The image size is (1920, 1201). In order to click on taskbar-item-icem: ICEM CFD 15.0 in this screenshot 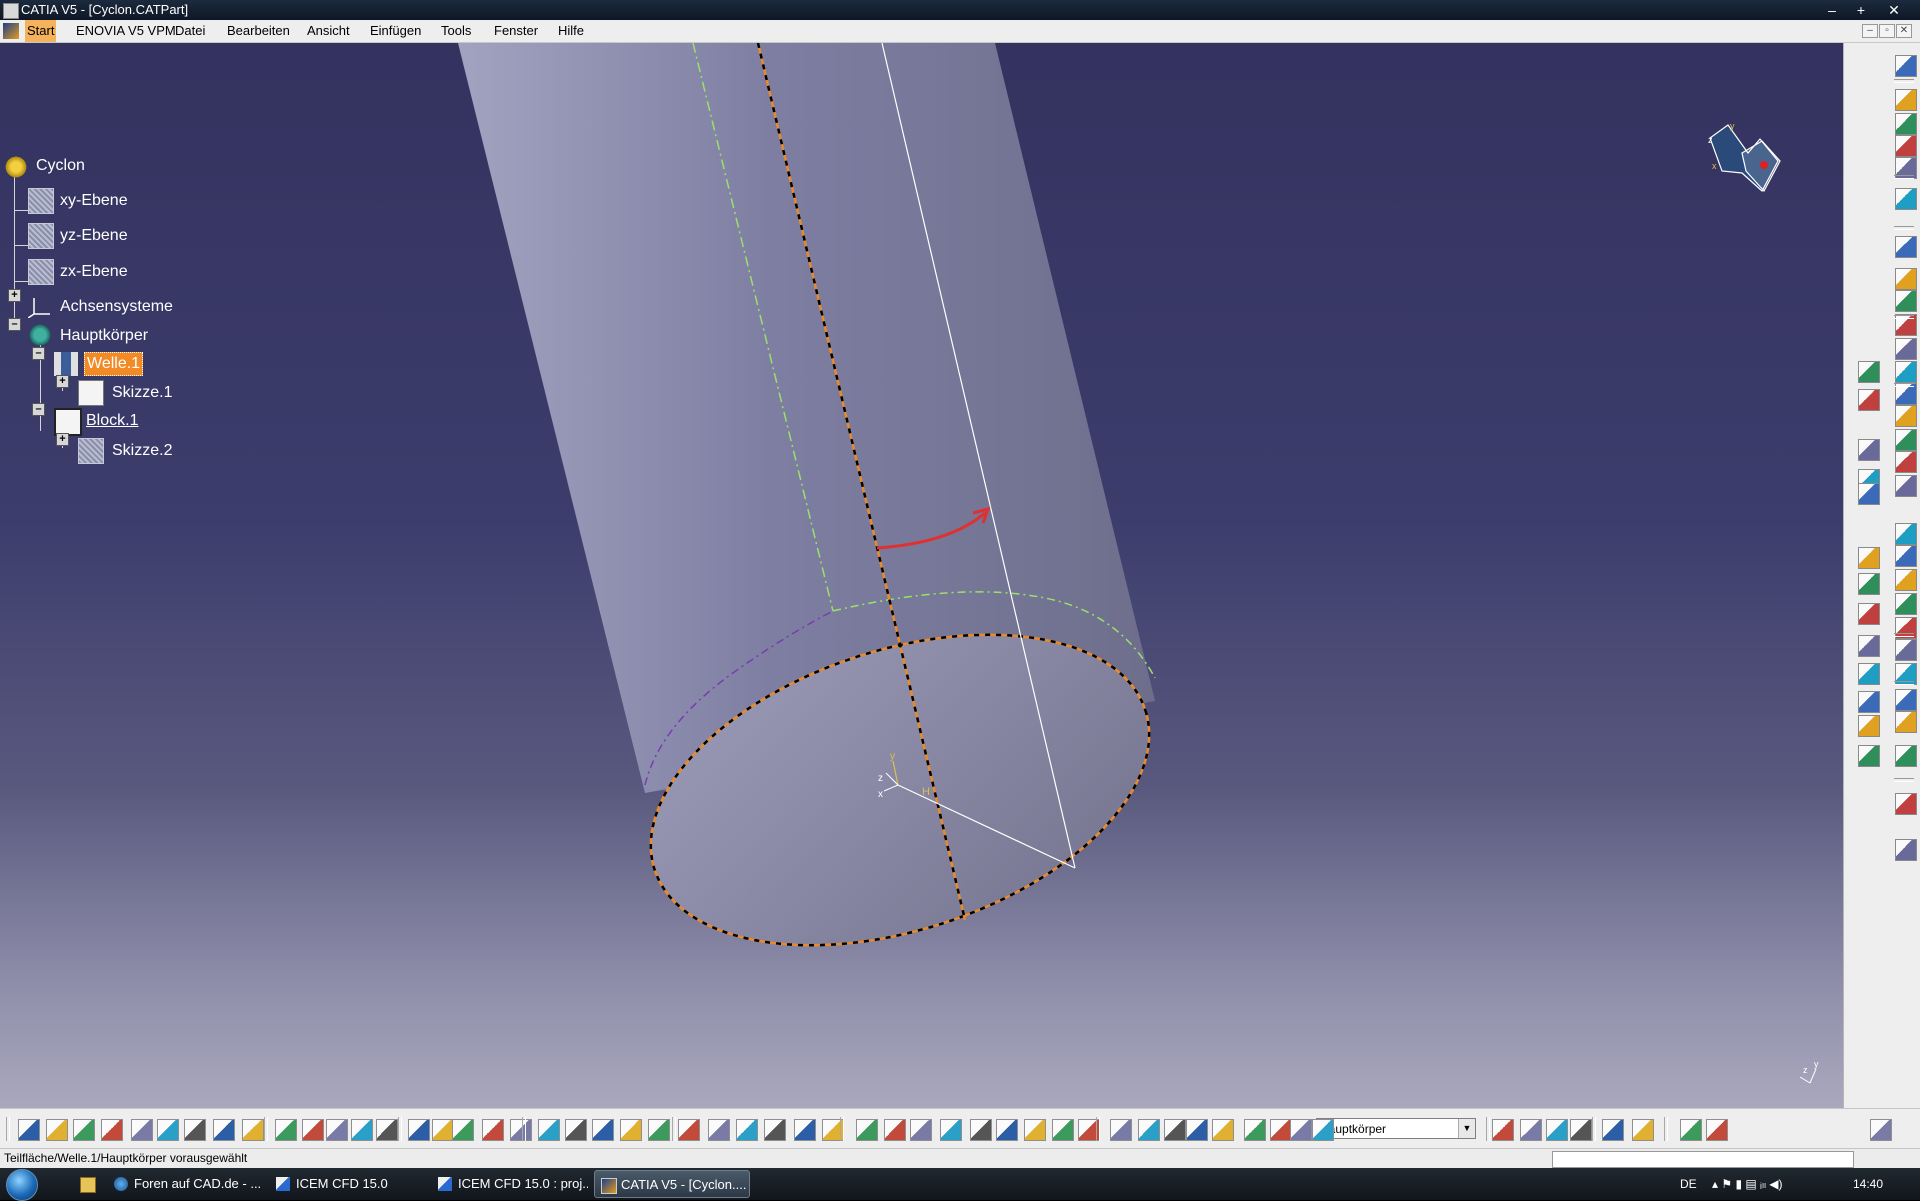, I will do `click(348, 1184)`.